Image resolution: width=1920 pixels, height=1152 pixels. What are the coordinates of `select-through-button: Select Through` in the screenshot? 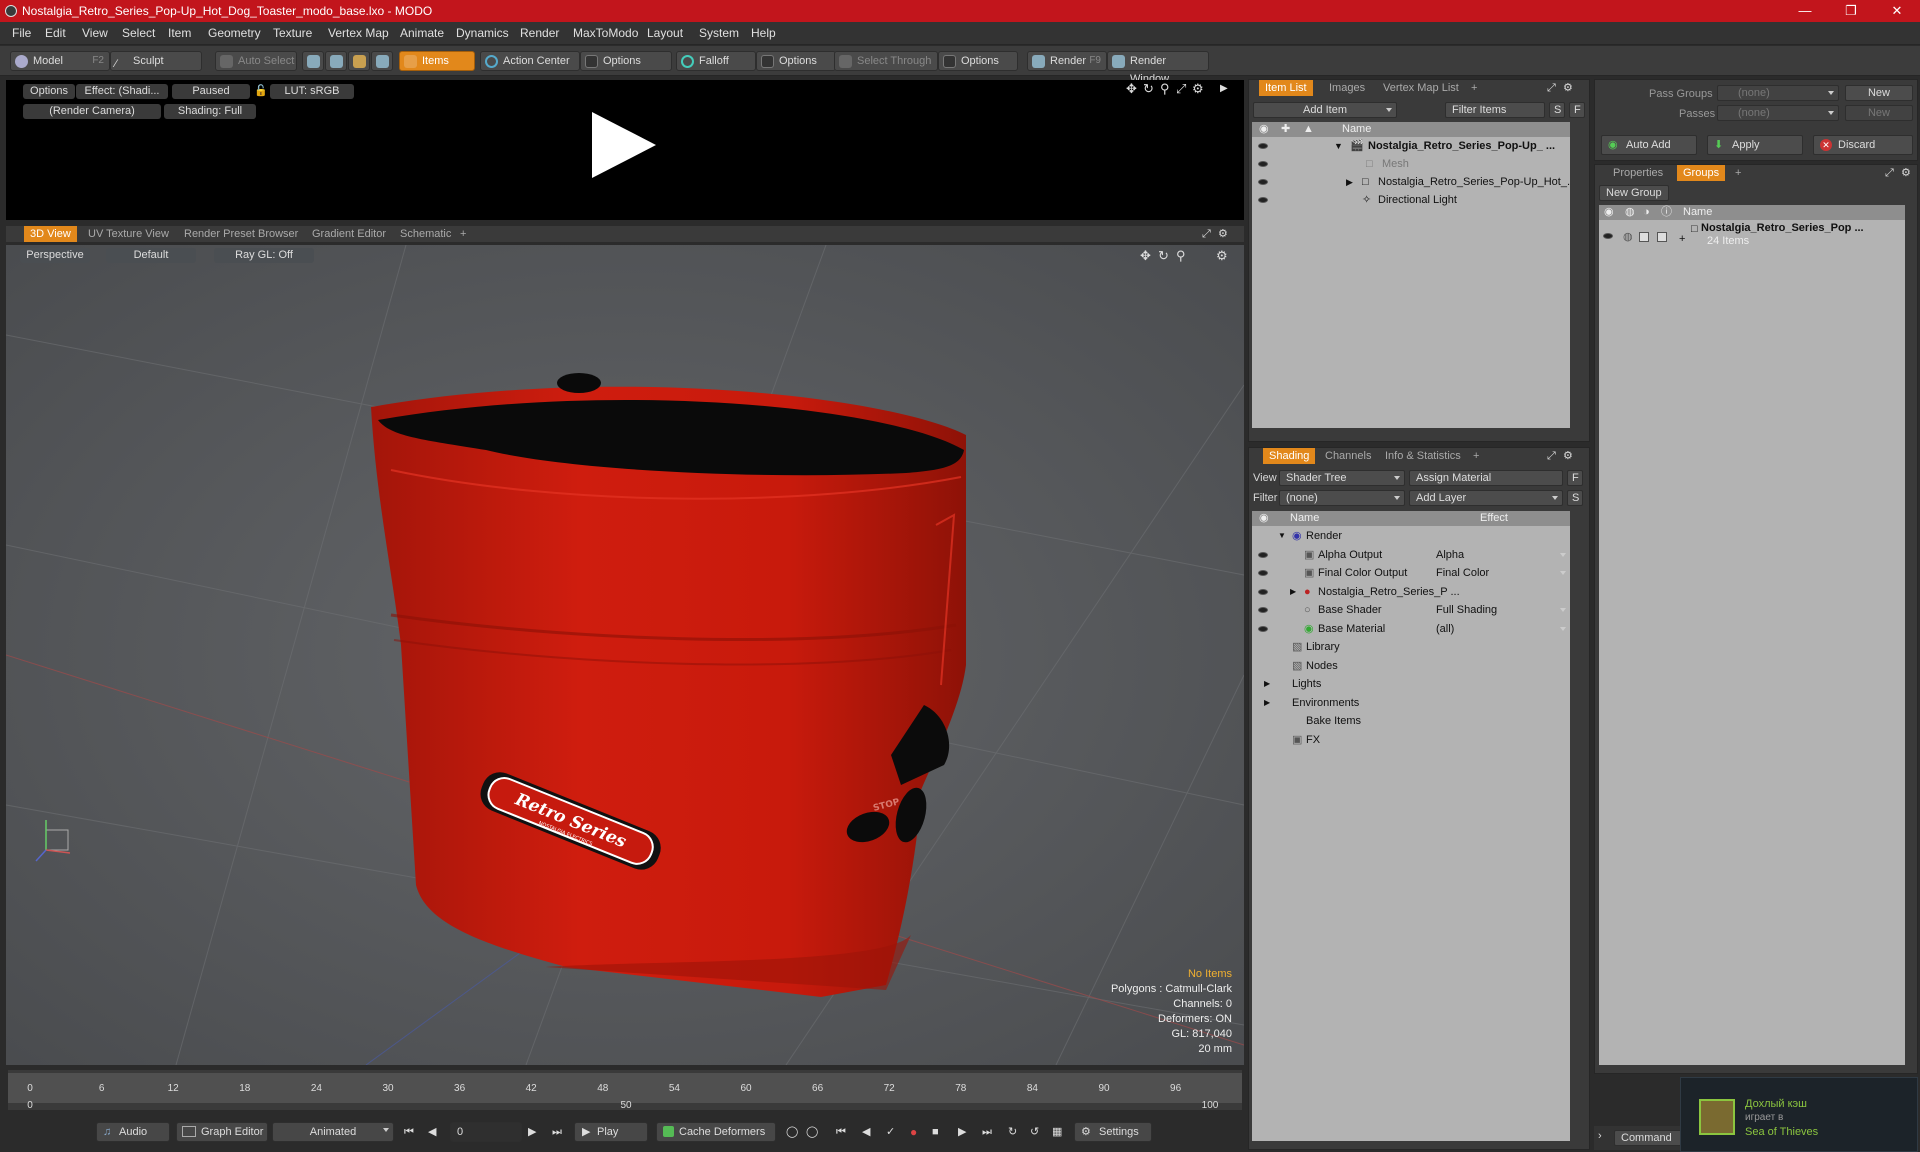 It's located at (886, 61).